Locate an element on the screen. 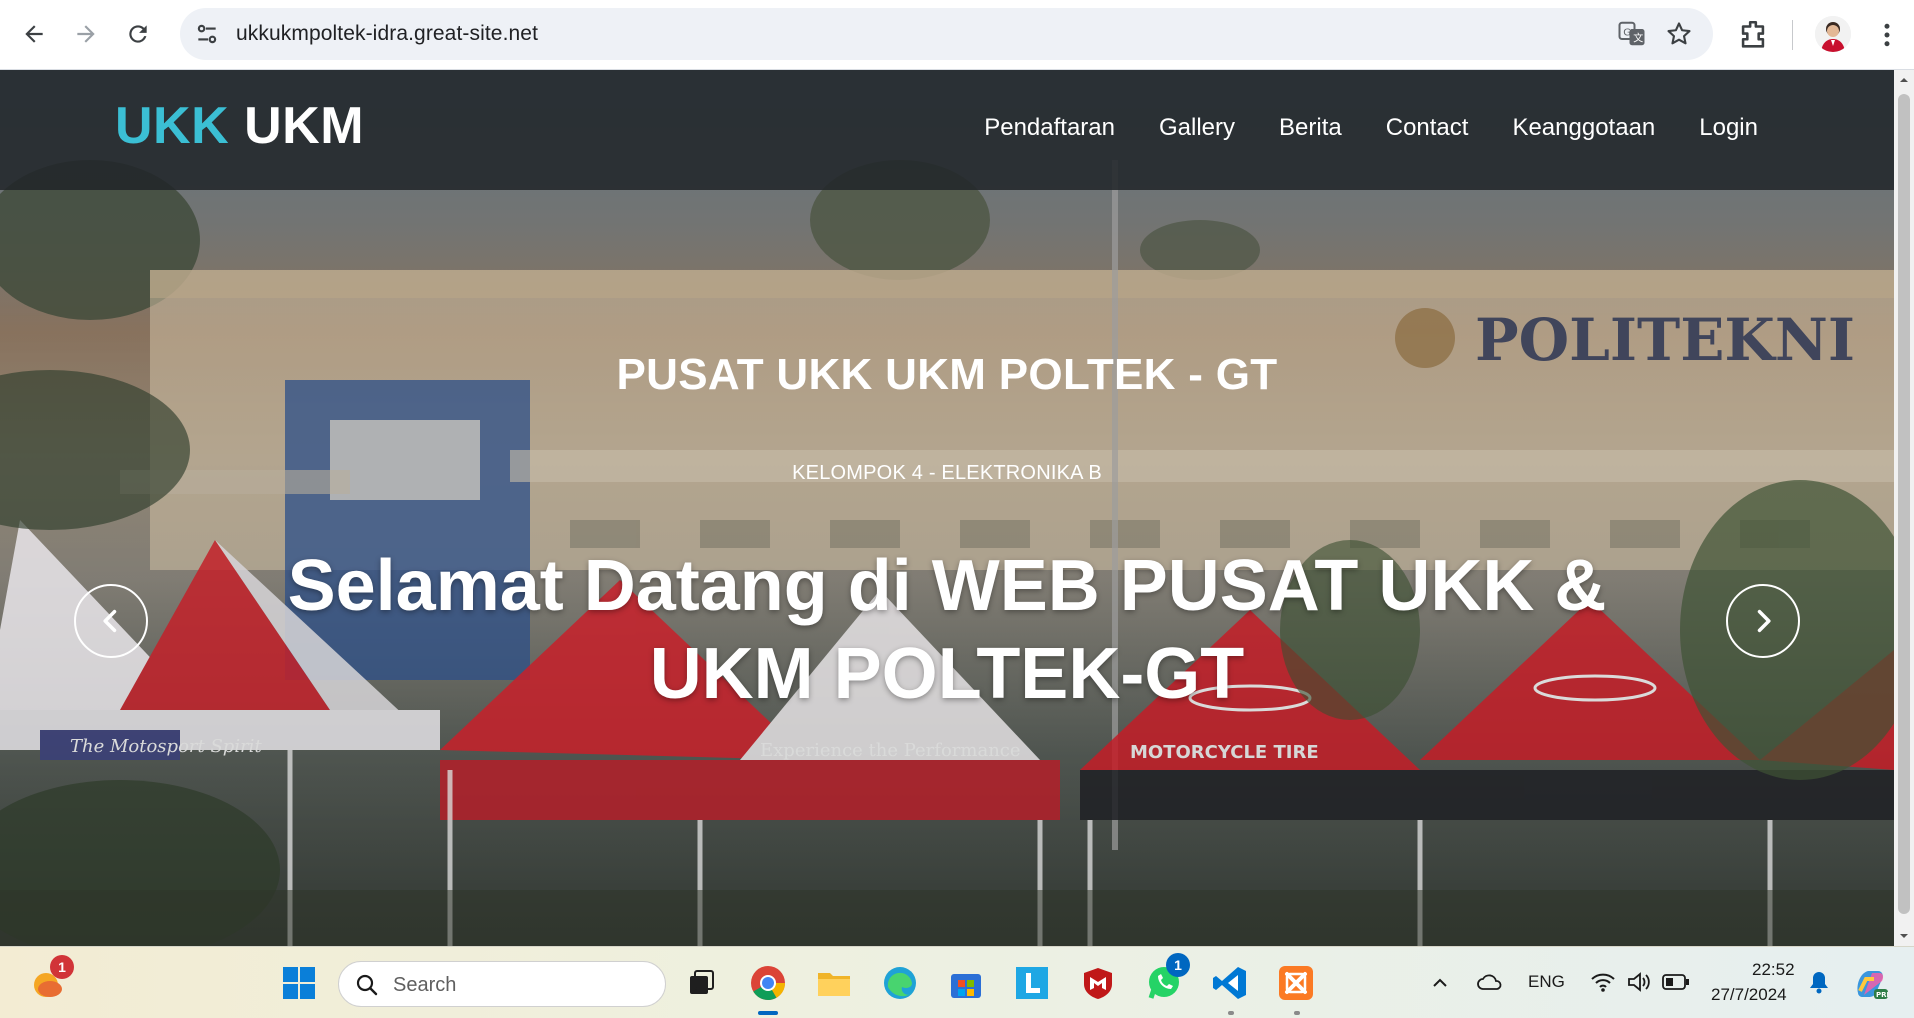 The width and height of the screenshot is (1914, 1018). url-text: ukkukmpoltek-idra.great-site.net is located at coordinates (387, 34).